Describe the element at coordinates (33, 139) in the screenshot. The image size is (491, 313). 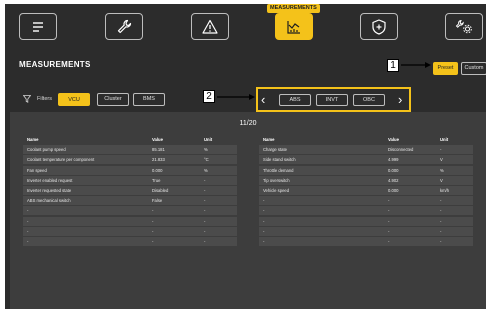
I see `header-name: Name` at that location.